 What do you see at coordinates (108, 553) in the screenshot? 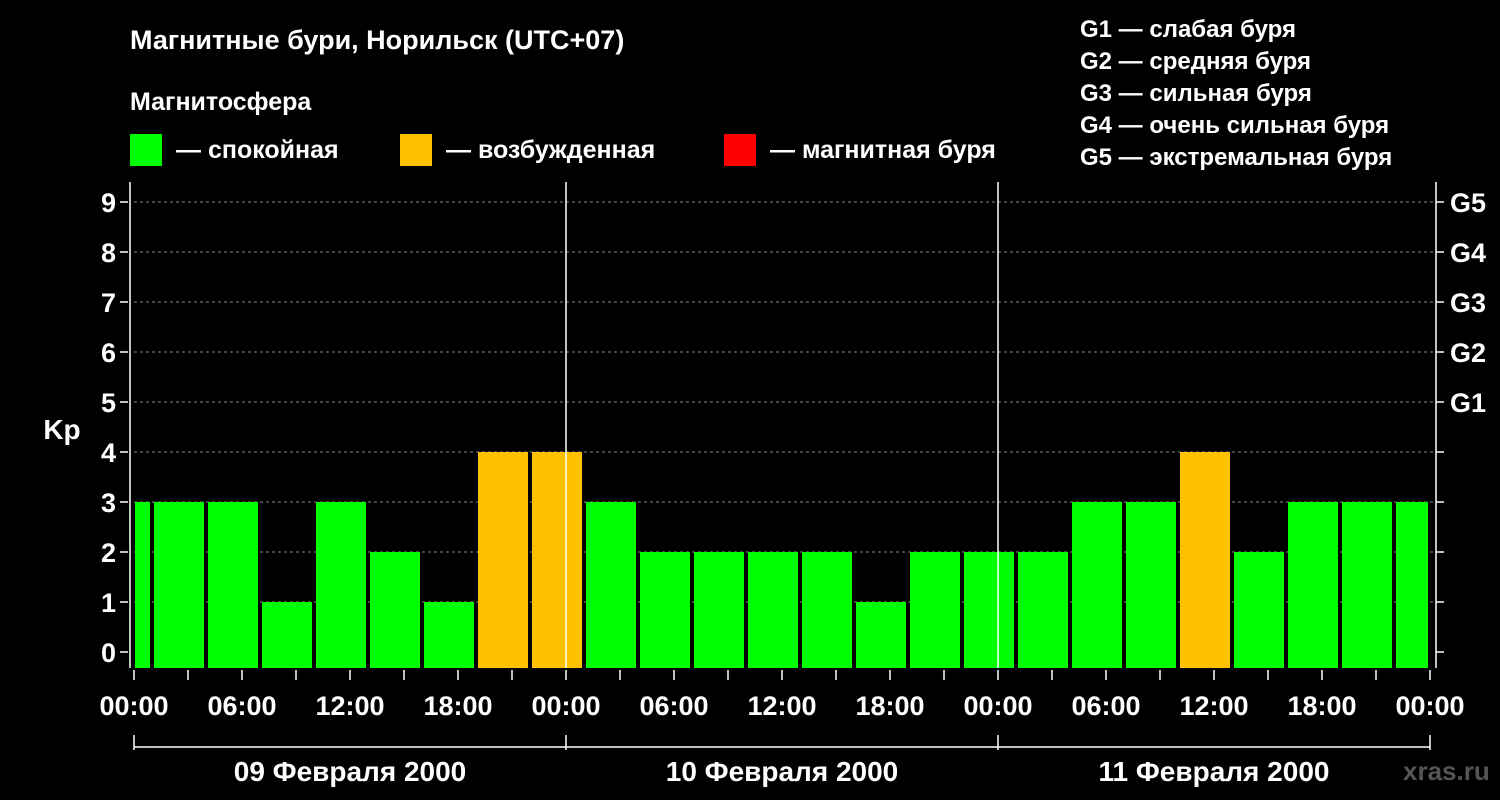
I see `y-tick-label: 2` at bounding box center [108, 553].